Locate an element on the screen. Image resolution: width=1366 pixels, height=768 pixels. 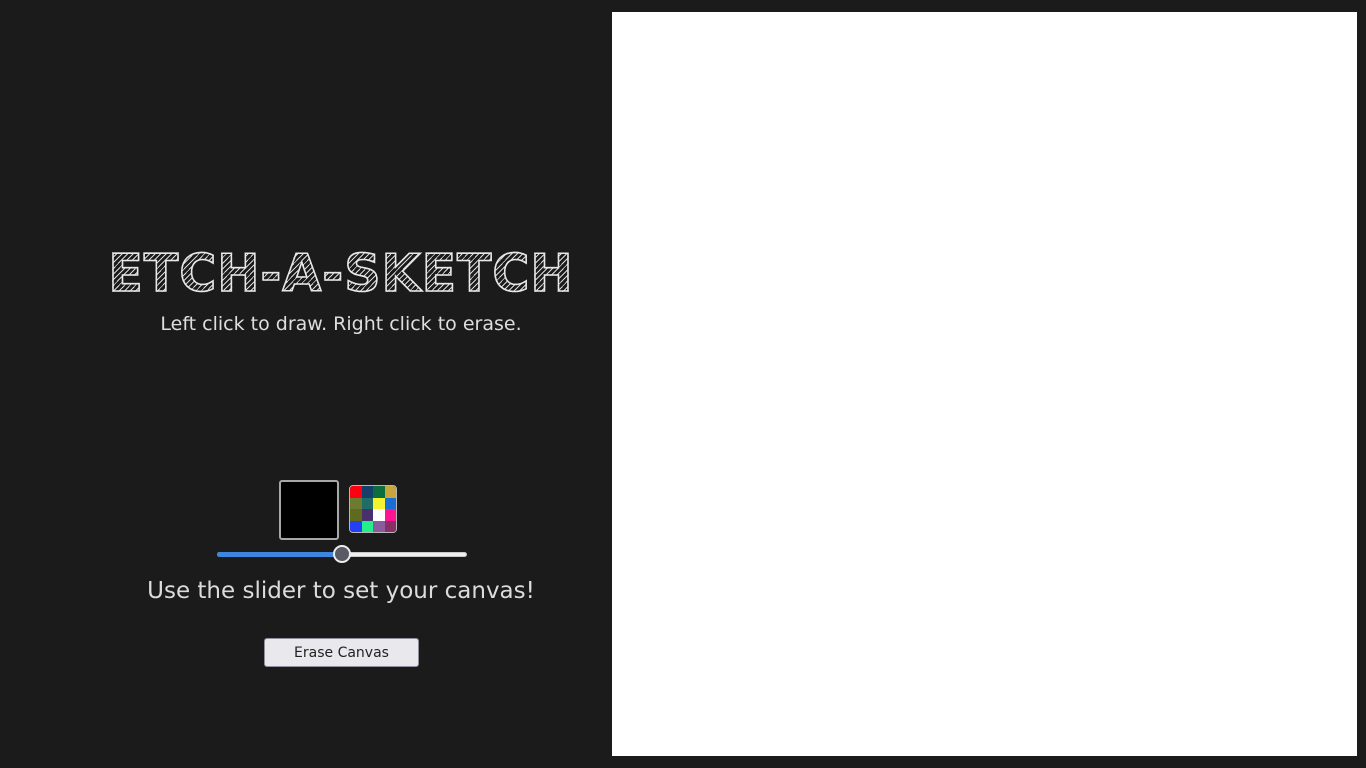
slider-hint: Use the slider to set your canvas! is located at coordinates (341, 591).